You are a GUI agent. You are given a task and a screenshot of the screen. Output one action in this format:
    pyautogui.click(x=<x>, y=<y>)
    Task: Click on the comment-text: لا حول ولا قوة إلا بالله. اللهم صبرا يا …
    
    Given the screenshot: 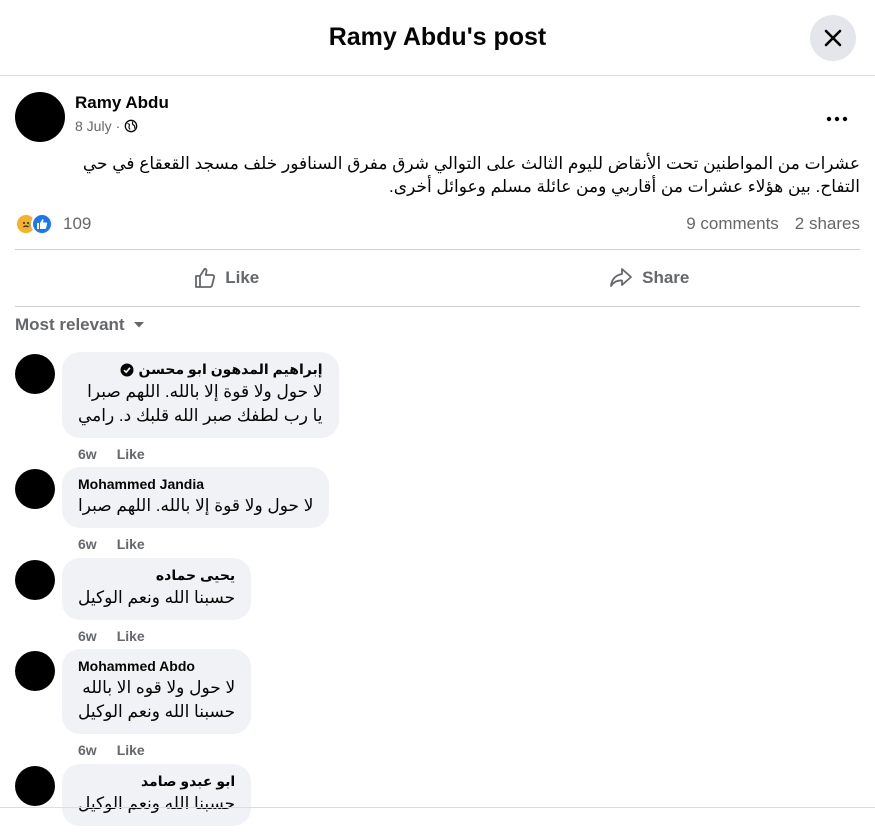 What is the action you would take?
    pyautogui.click(x=200, y=404)
    